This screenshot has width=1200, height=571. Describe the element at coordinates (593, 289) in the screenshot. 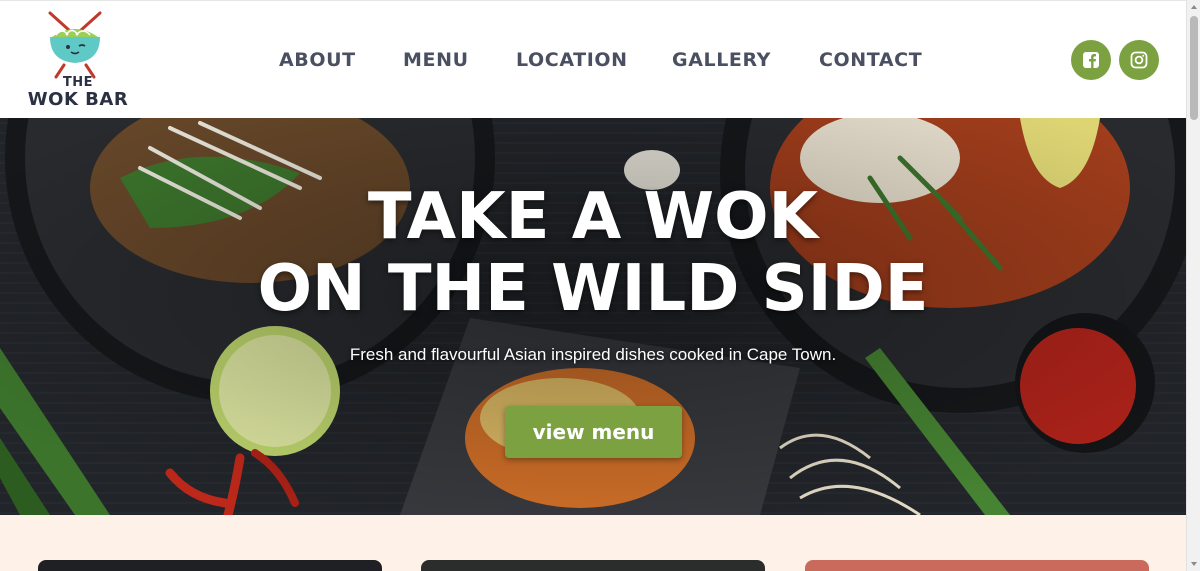

I see `hero-title-line2: ON THE WILD SIDE` at that location.